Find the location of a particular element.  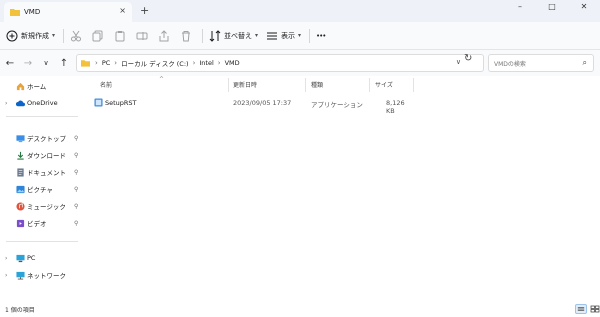

application-icon is located at coordinates (98, 102).